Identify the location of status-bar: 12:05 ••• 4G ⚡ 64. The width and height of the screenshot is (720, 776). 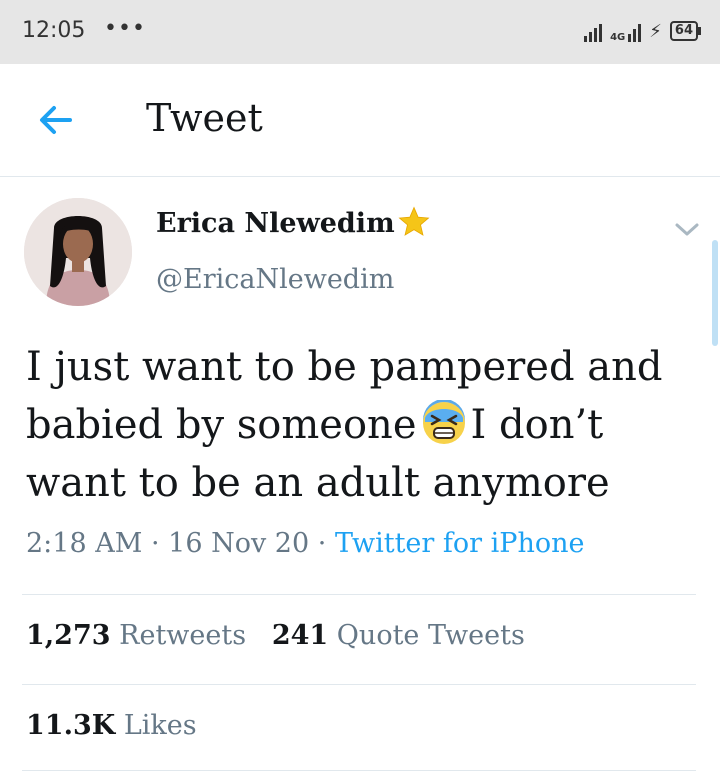
(360, 32).